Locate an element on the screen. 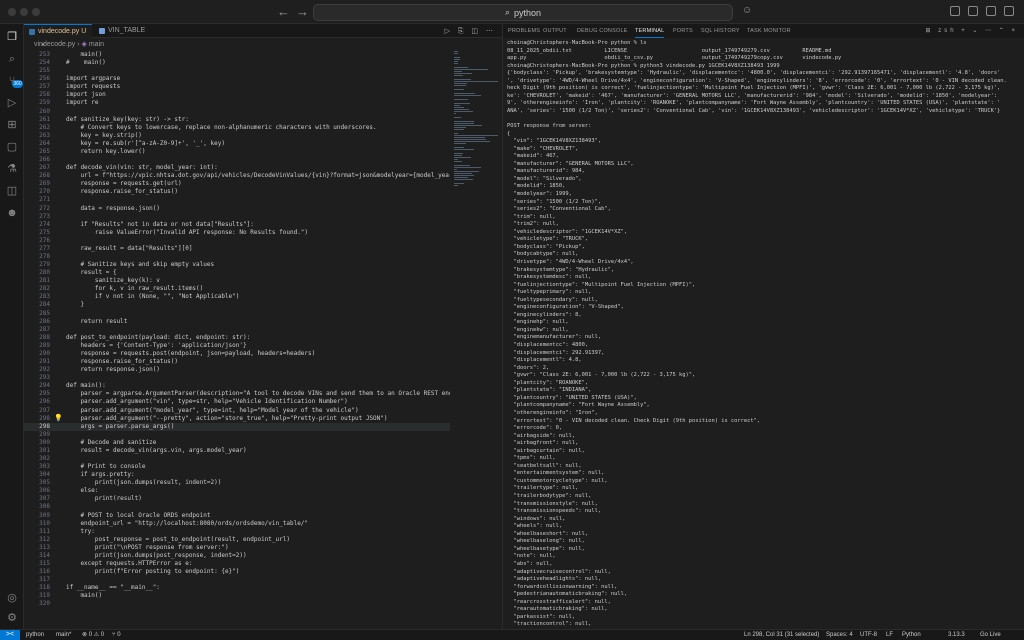  code-line: 304 if args.pretty: is located at coordinates (237, 475).